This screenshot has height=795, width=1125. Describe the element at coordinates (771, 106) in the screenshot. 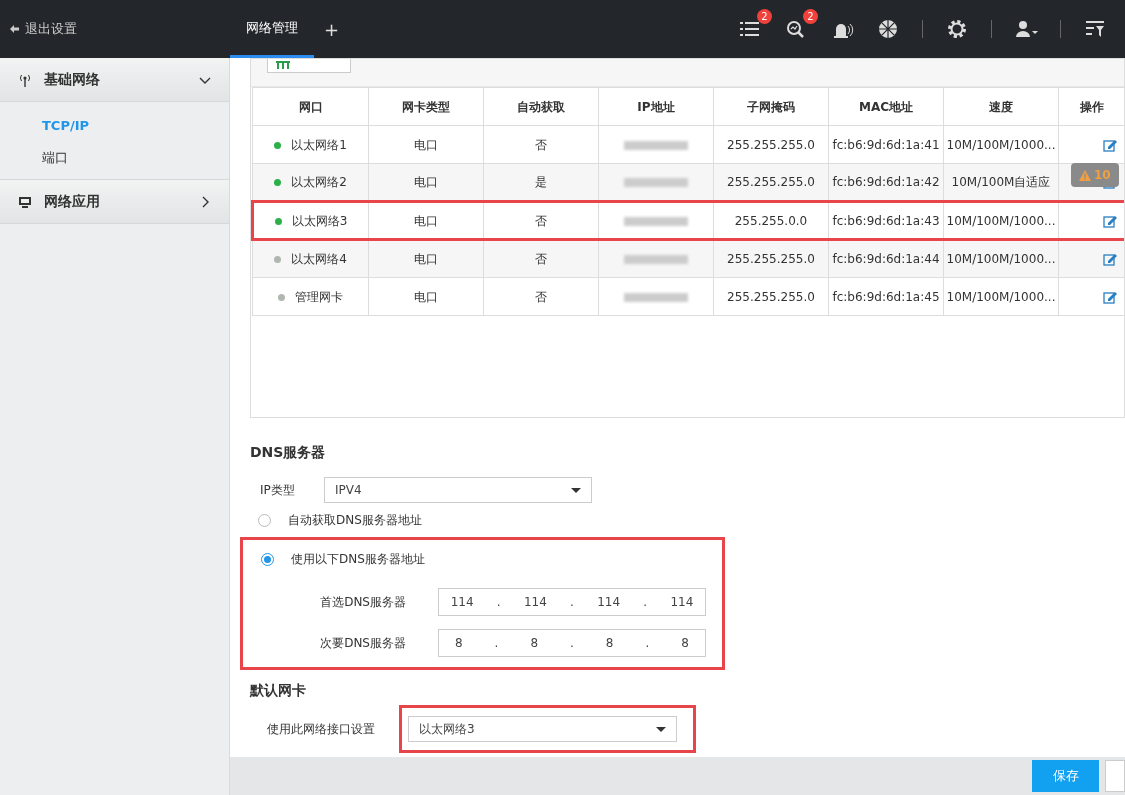

I see `column-header: 子网掩码` at that location.